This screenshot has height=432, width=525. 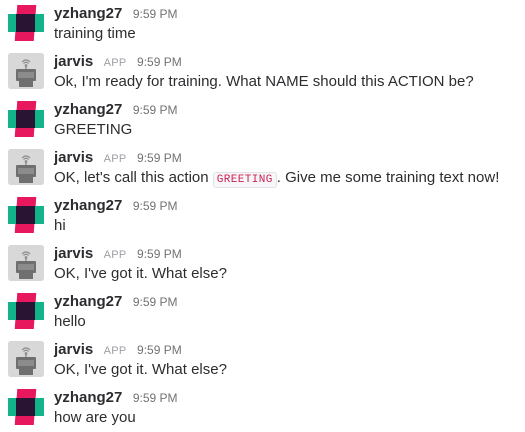 What do you see at coordinates (93, 129) in the screenshot?
I see `message-text: GREETING` at bounding box center [93, 129].